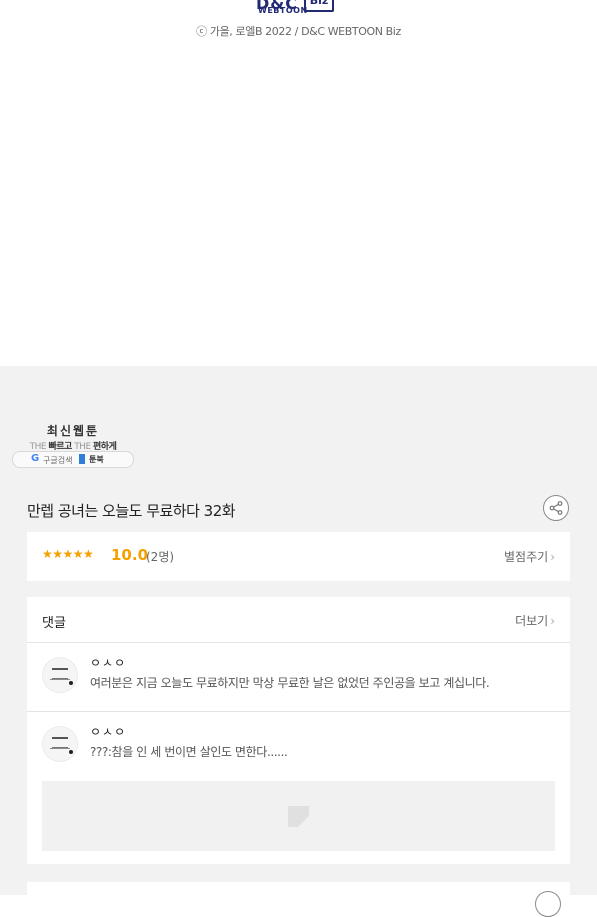  What do you see at coordinates (68, 554) in the screenshot?
I see `rating-stars: ★★★★★` at bounding box center [68, 554].